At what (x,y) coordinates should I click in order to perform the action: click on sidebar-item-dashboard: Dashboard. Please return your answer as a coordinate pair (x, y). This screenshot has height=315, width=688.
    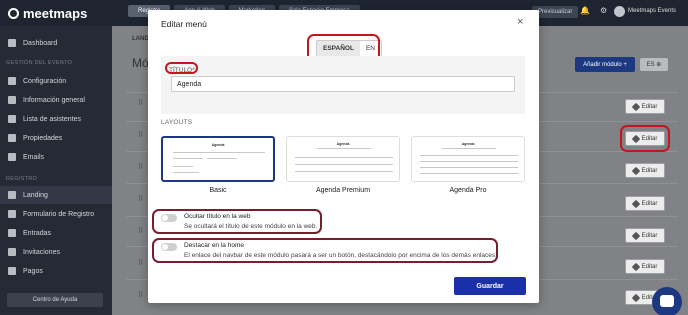
    Looking at the image, I should click on (56, 43).